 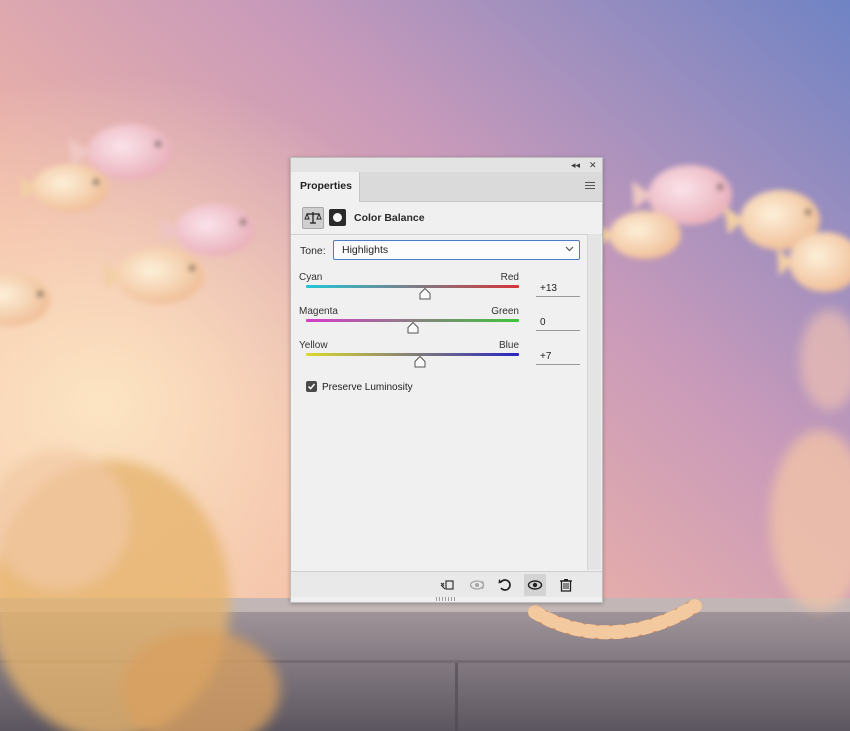 What do you see at coordinates (313, 251) in the screenshot?
I see `tone-label: Tone:` at bounding box center [313, 251].